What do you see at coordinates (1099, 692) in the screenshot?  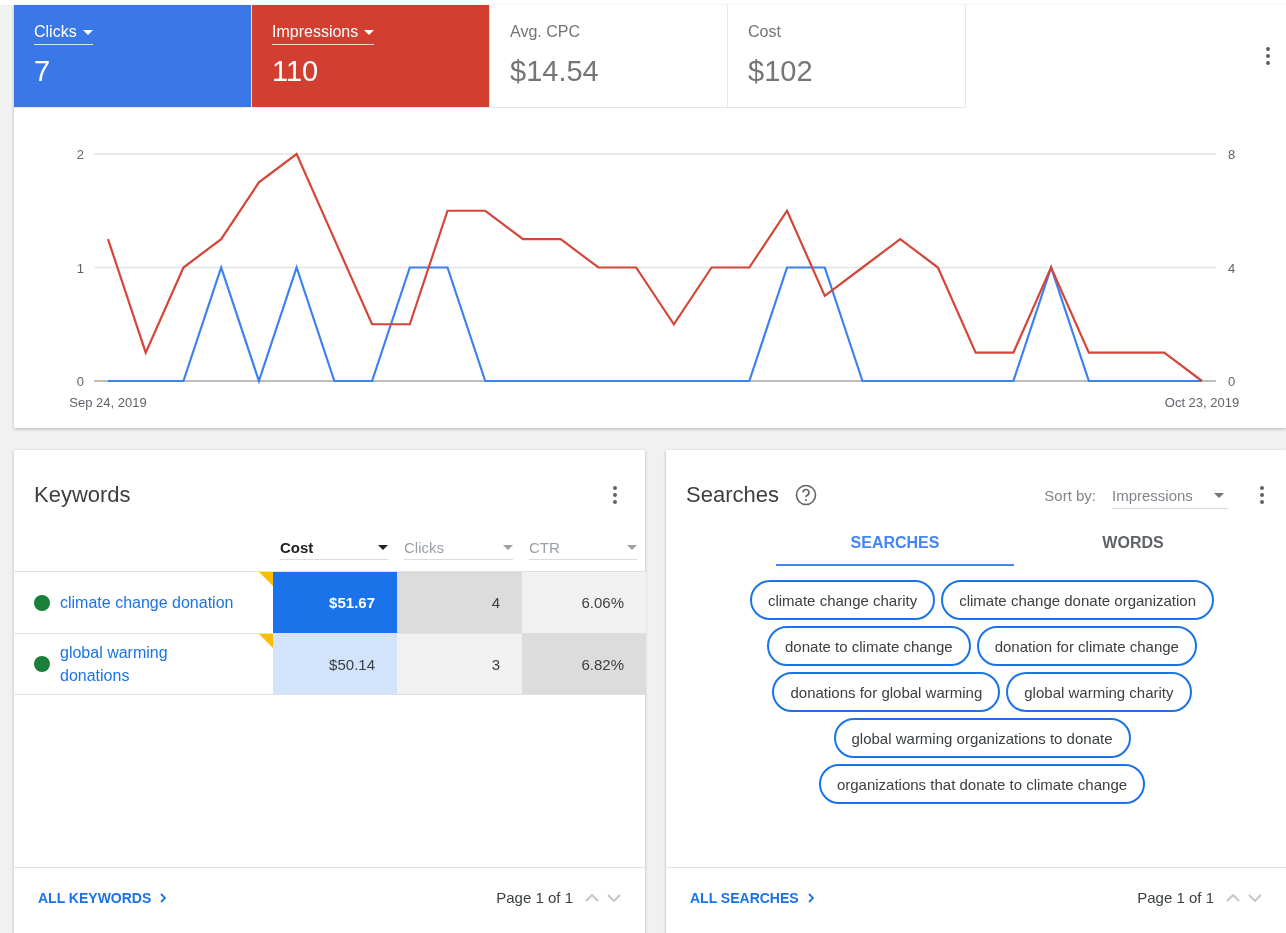 I see `search-term-chip: global warming charity` at bounding box center [1099, 692].